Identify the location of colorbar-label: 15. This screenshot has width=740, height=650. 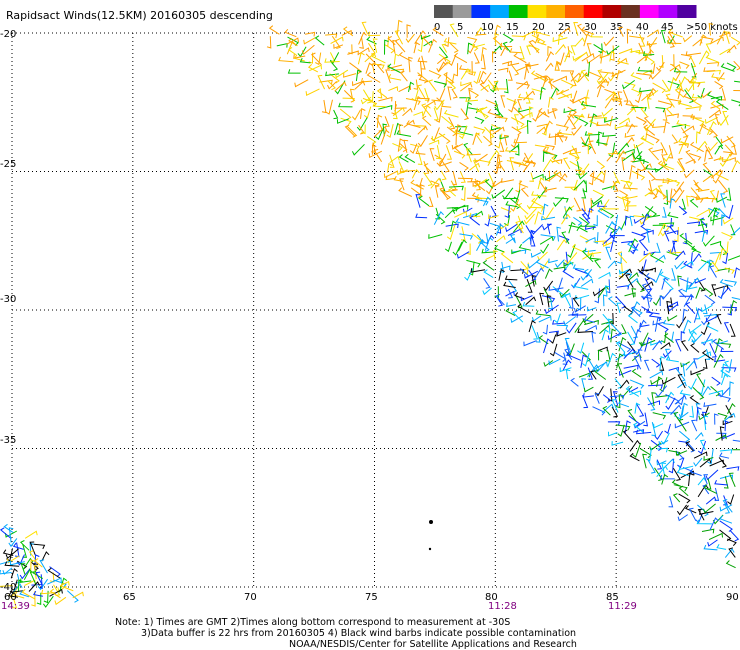
(512, 27).